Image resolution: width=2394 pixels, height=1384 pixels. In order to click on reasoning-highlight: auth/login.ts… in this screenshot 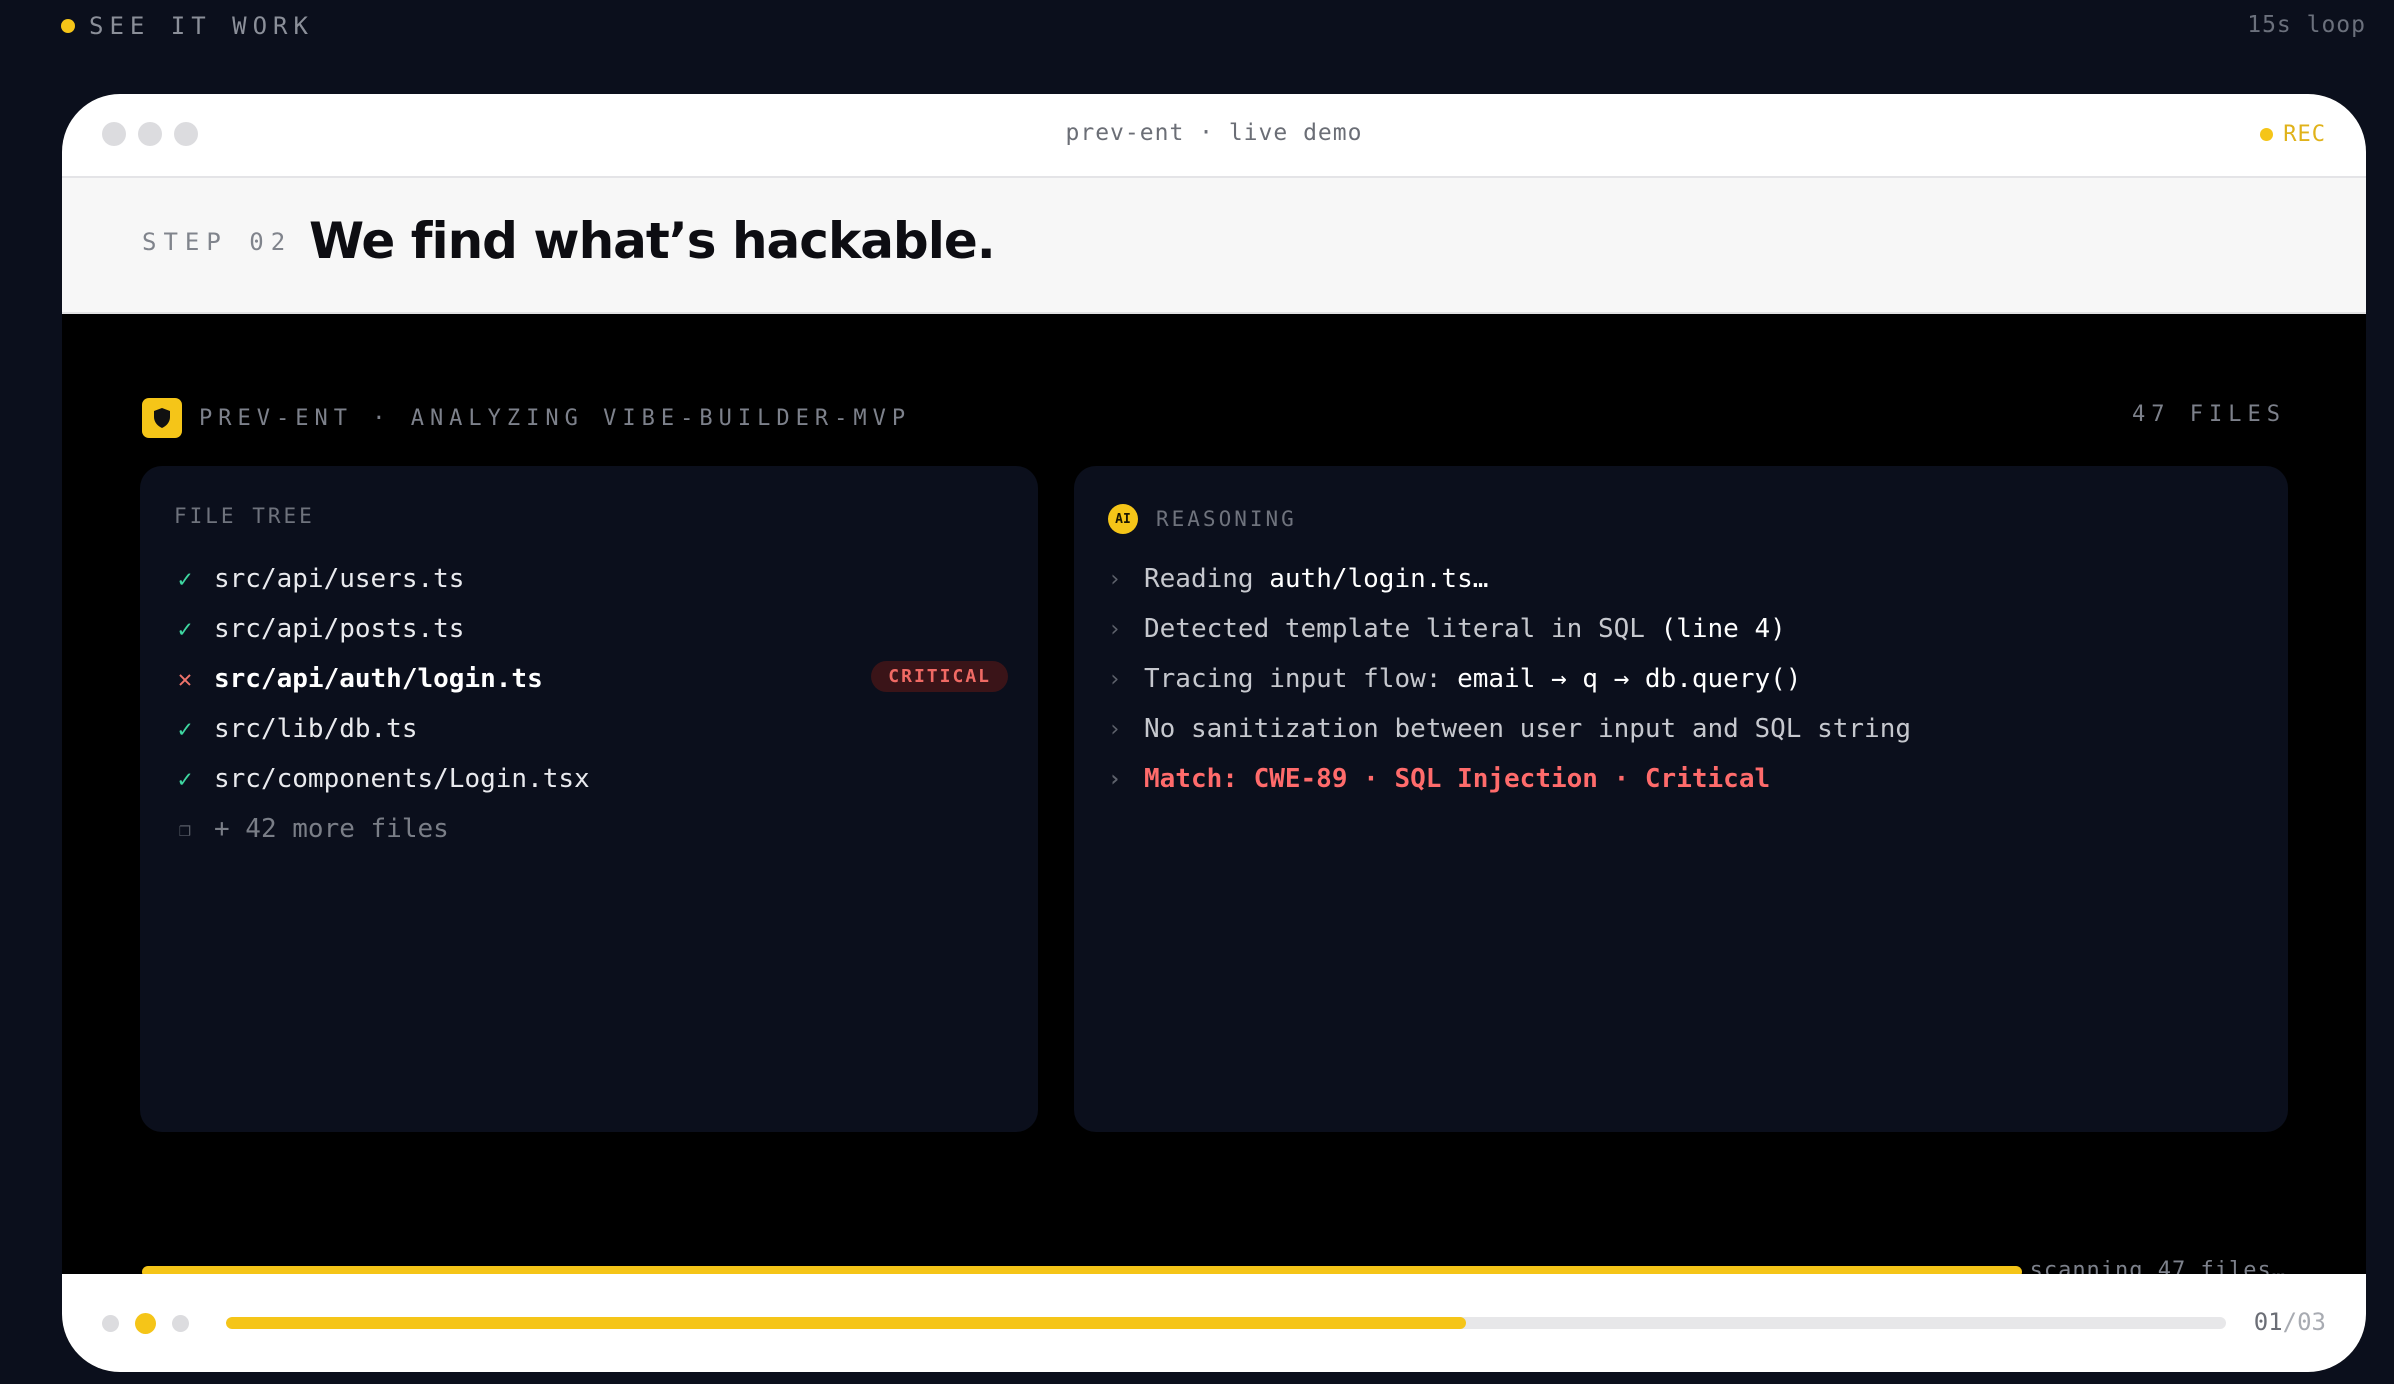, I will do `click(1379, 579)`.